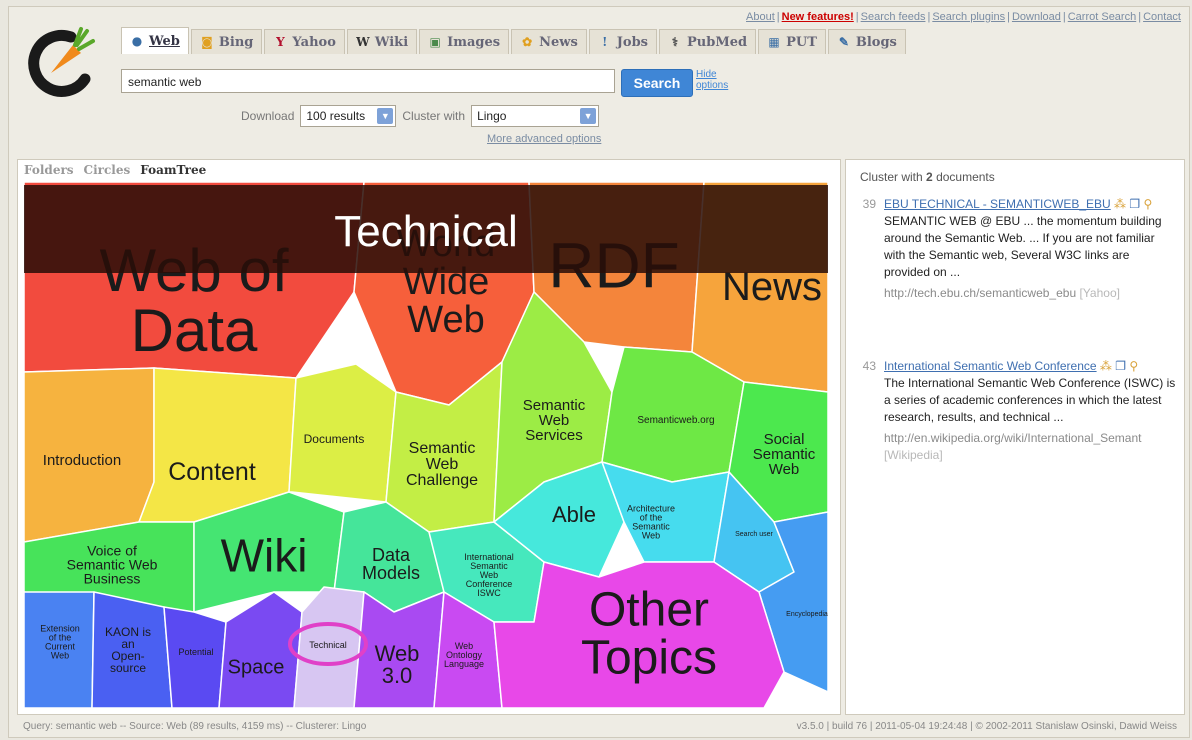 The width and height of the screenshot is (1192, 740). I want to click on cell-label: Models, so click(391, 573).